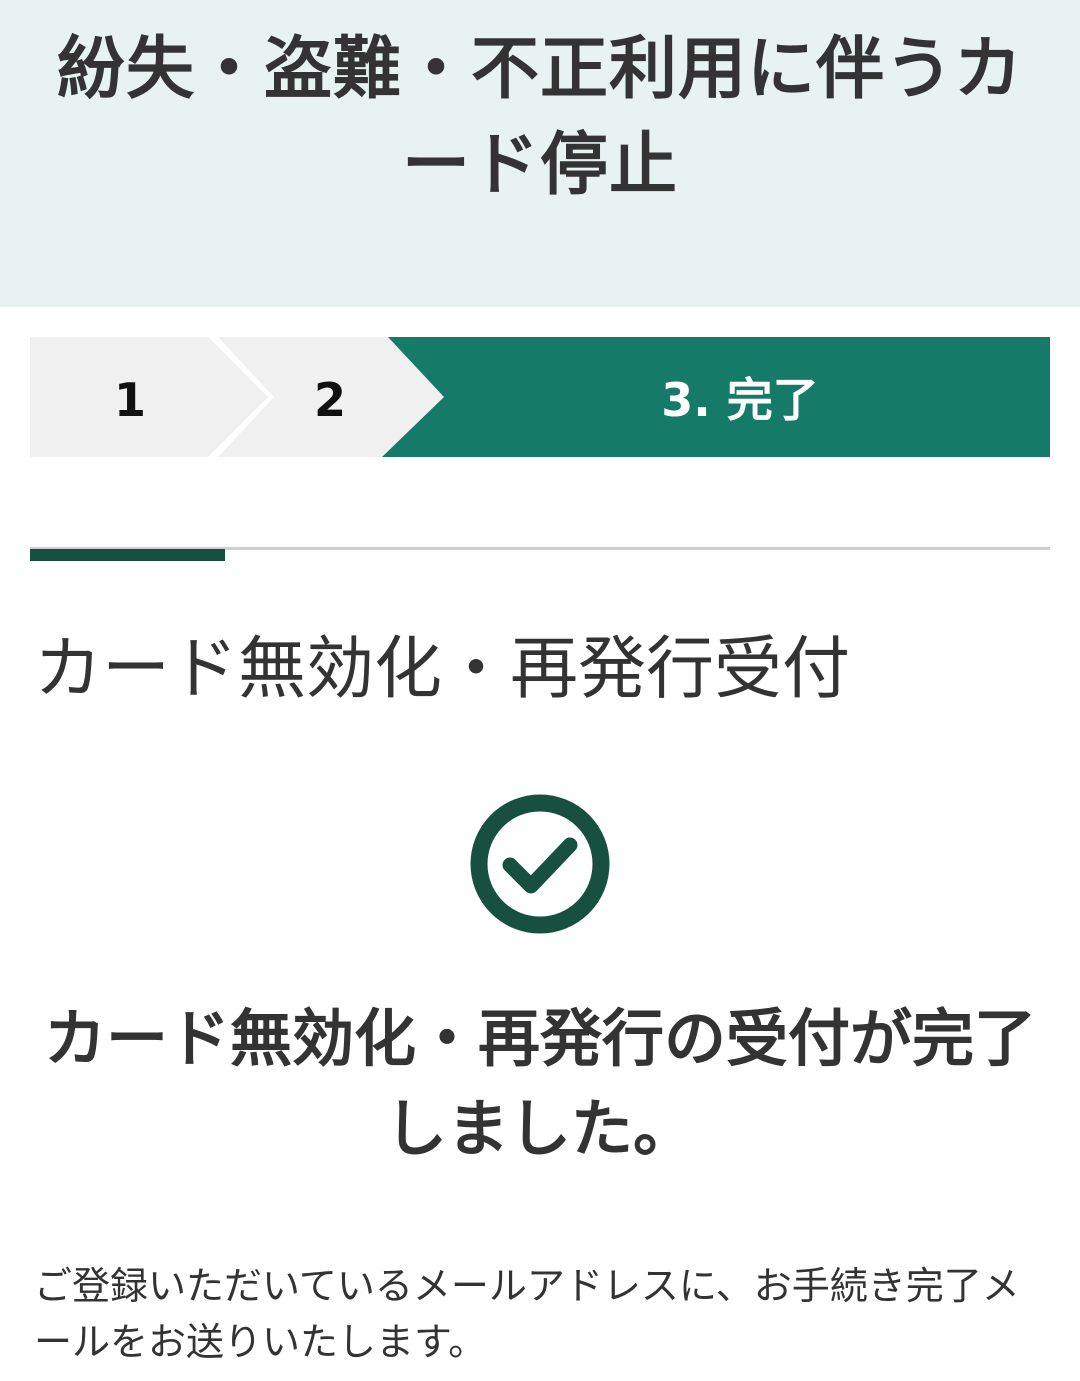 The width and height of the screenshot is (1080, 1381). Describe the element at coordinates (129, 400) in the screenshot. I see `step-1-label: 1` at that location.